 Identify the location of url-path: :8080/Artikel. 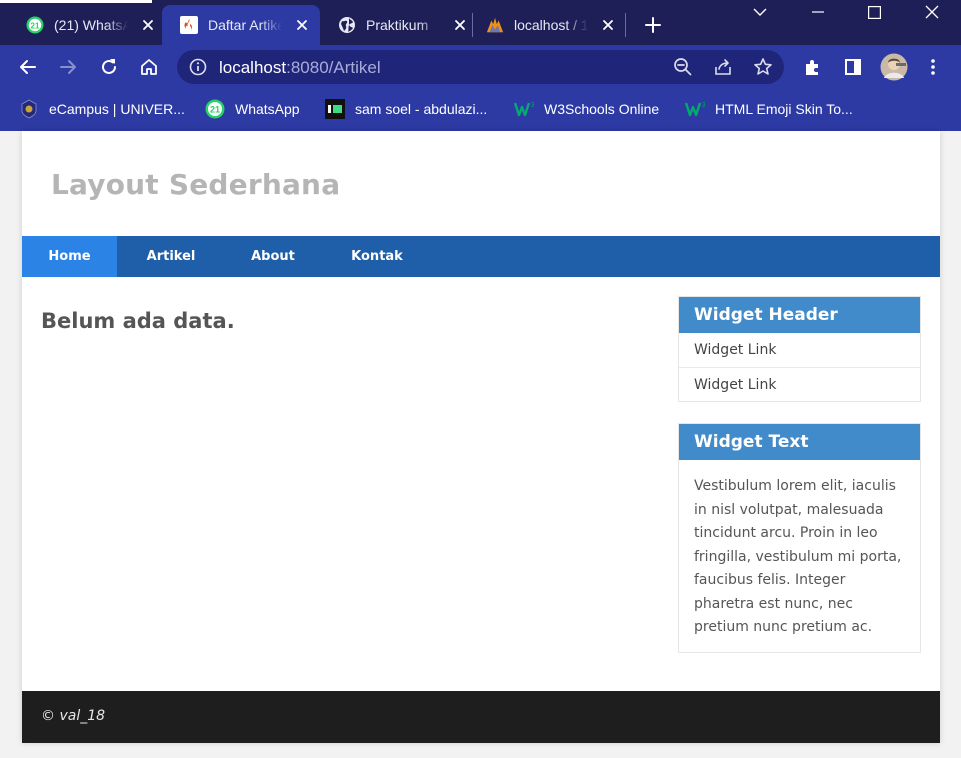
(333, 67).